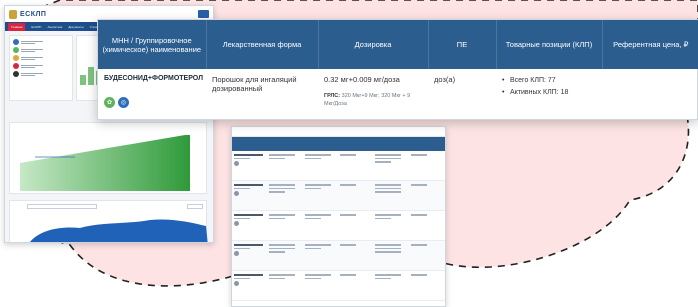 This screenshot has height=307, width=698. What do you see at coordinates (650, 44) in the screenshot?
I see `column-header-reference-price: Референтная цена, ₽` at bounding box center [650, 44].